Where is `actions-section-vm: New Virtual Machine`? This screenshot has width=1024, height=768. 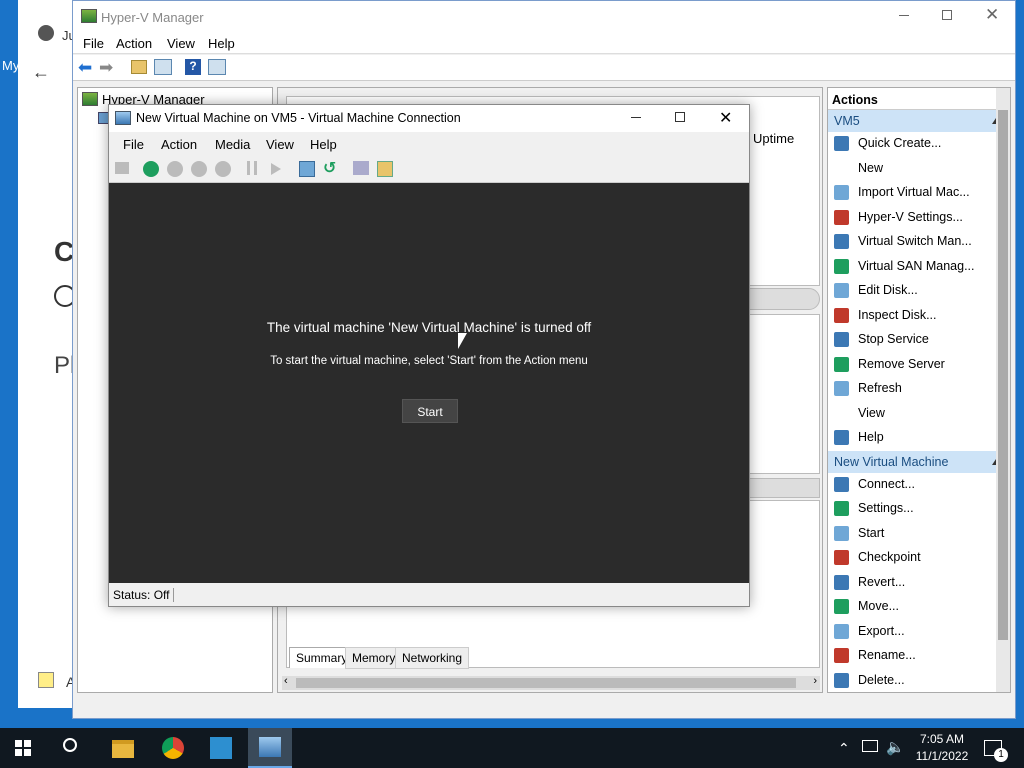
actions-section-vm: New Virtual Machine is located at coordinates (919, 461).